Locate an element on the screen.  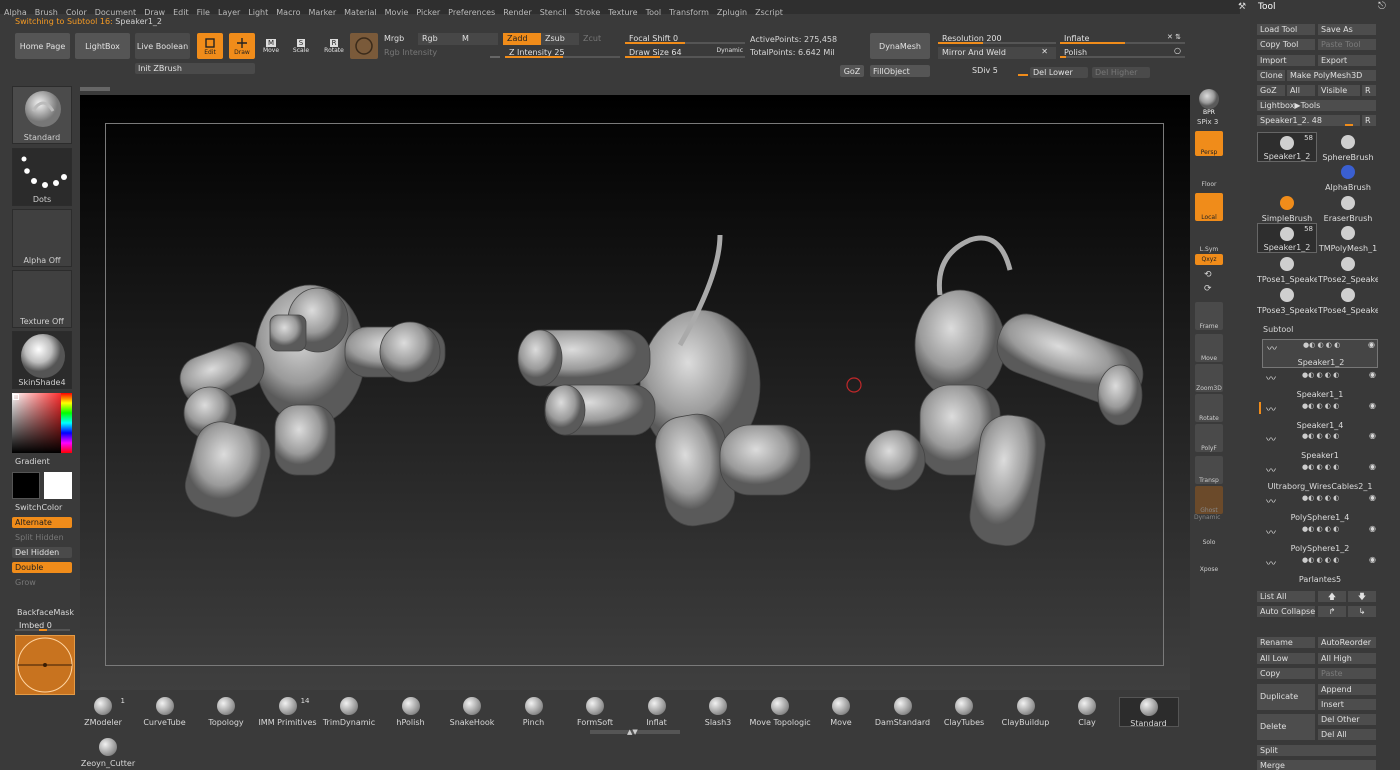
export-button: Export is located at coordinates (1347, 60).